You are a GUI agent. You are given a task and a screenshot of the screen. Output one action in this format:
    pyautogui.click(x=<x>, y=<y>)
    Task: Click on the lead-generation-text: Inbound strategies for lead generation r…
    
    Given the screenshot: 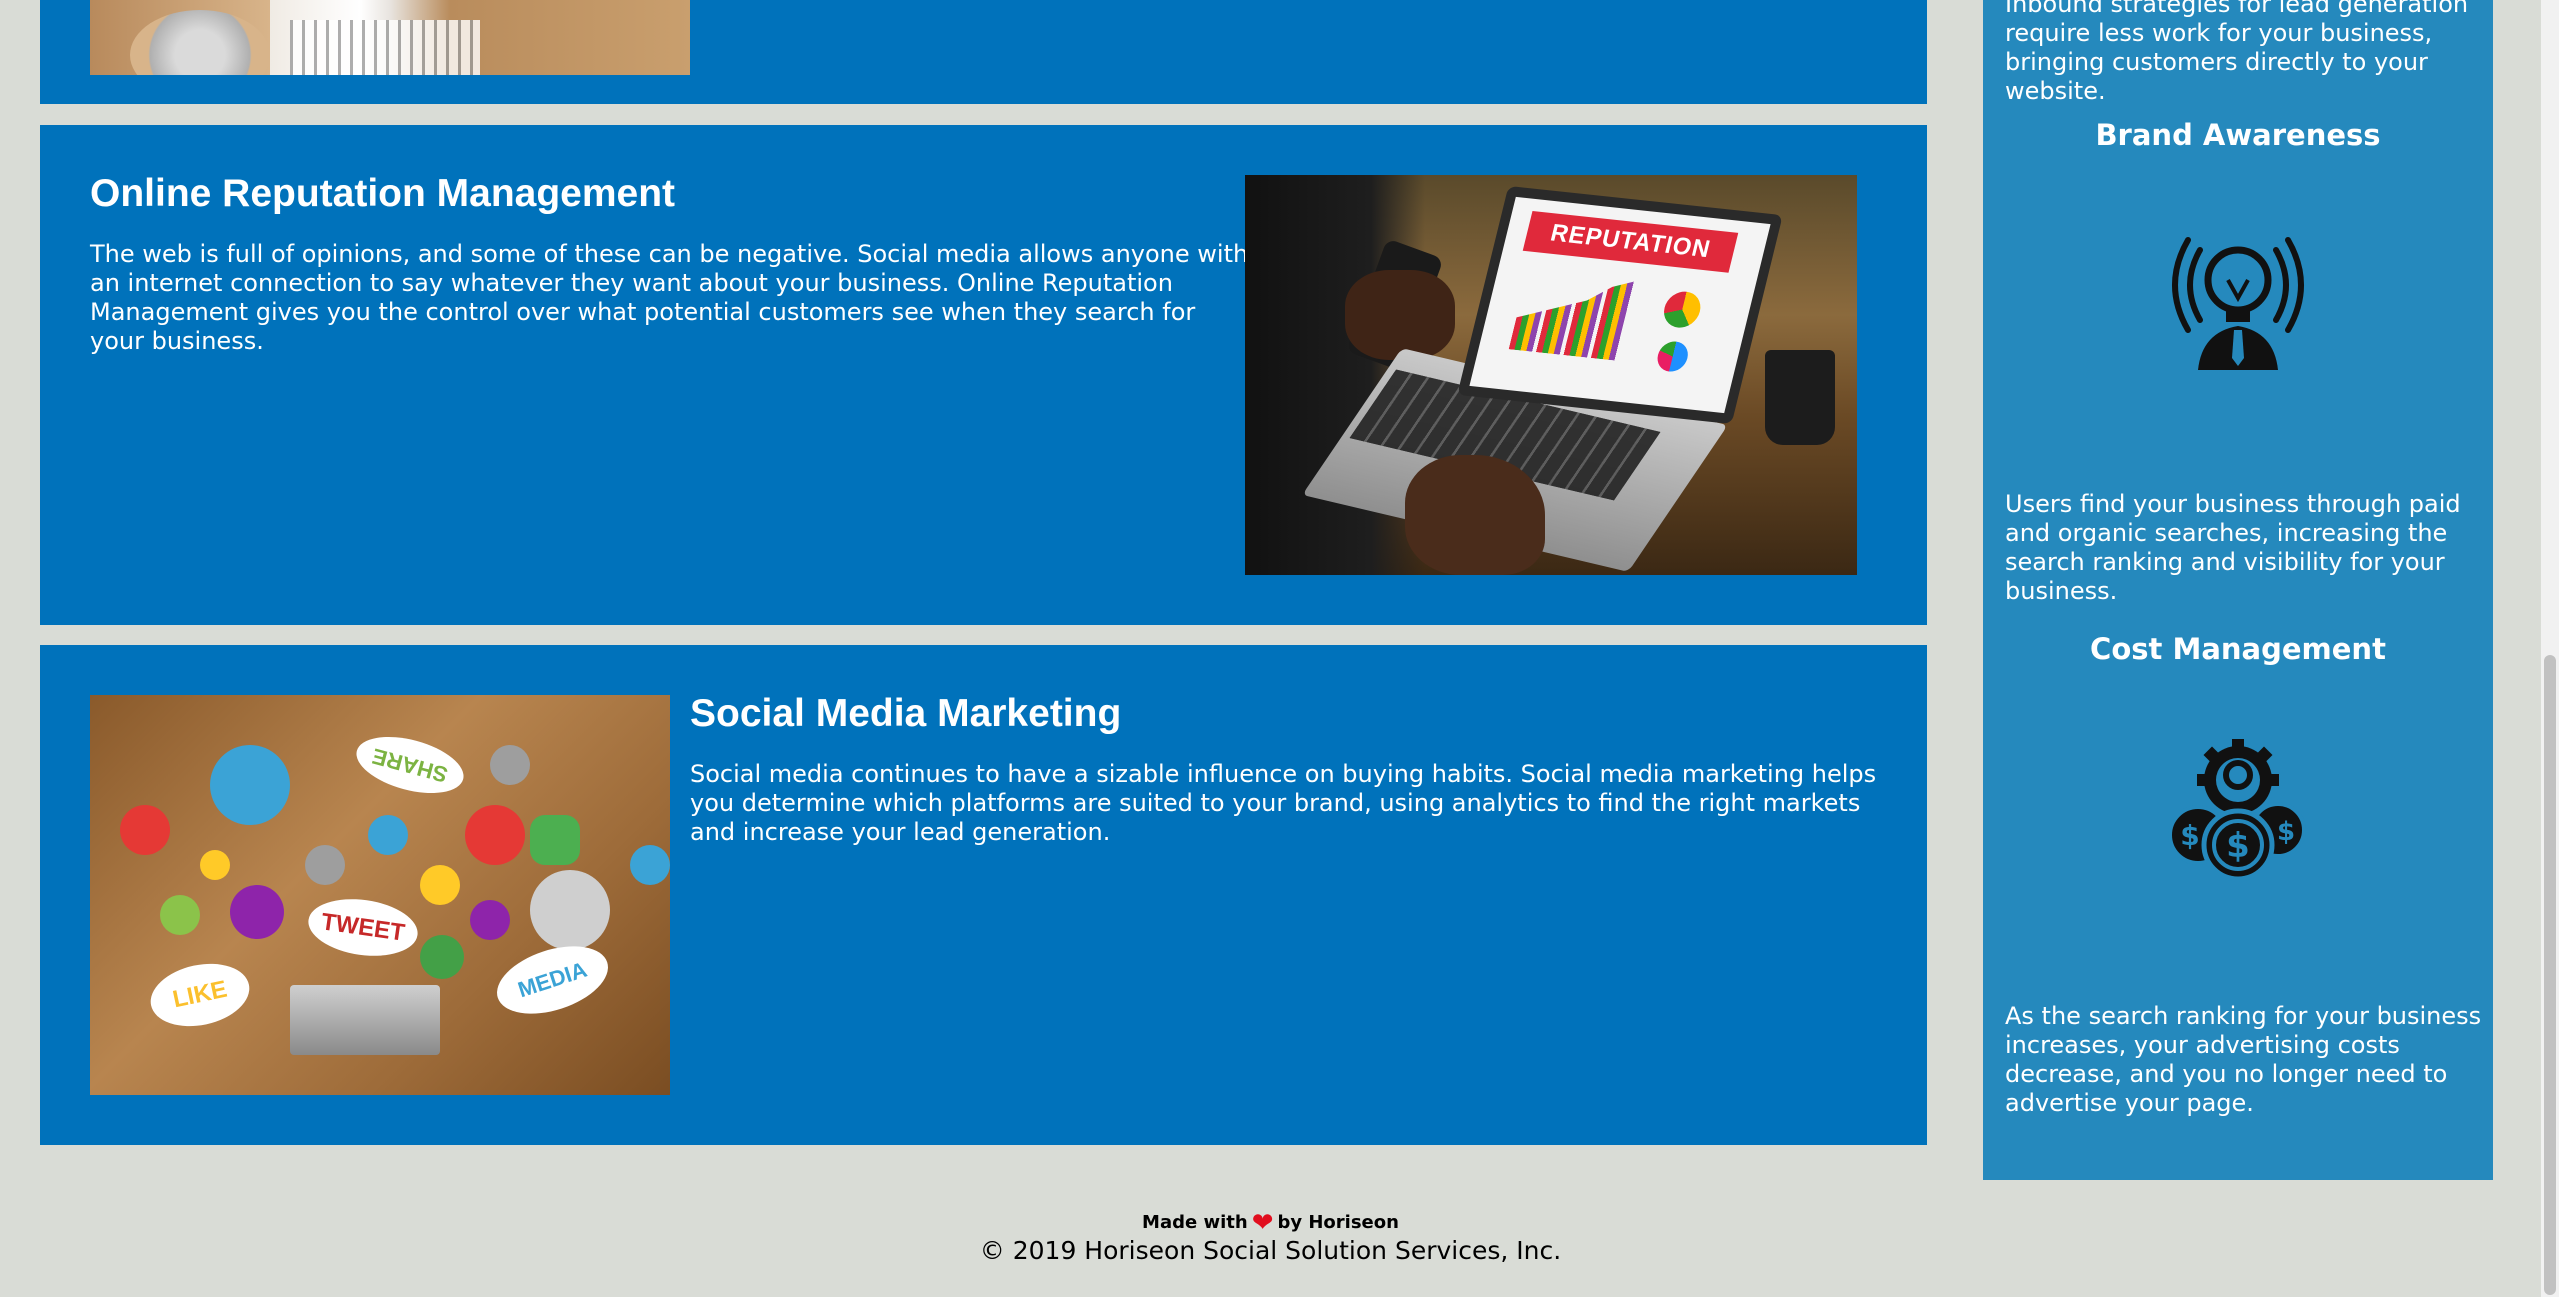 What is the action you would take?
    pyautogui.click(x=2237, y=52)
    